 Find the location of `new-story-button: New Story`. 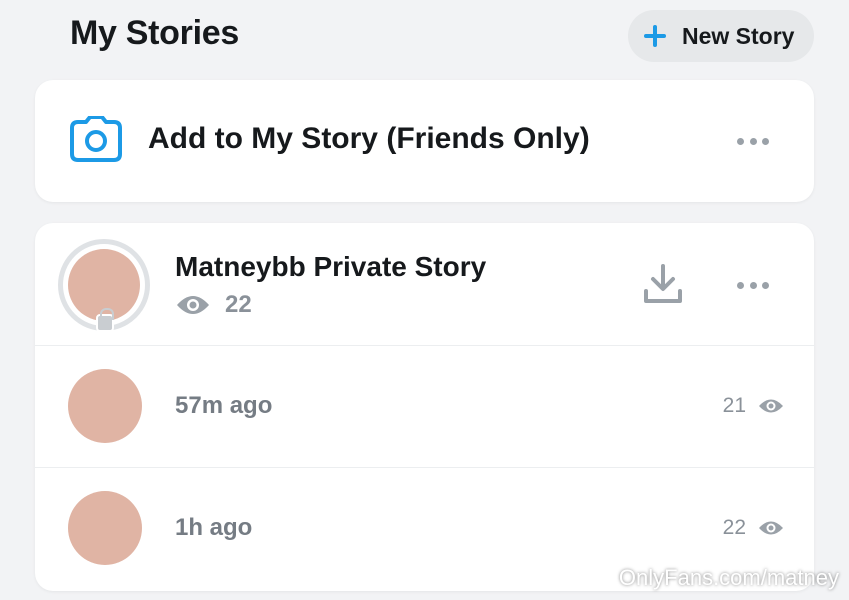

new-story-button: New Story is located at coordinates (721, 36).